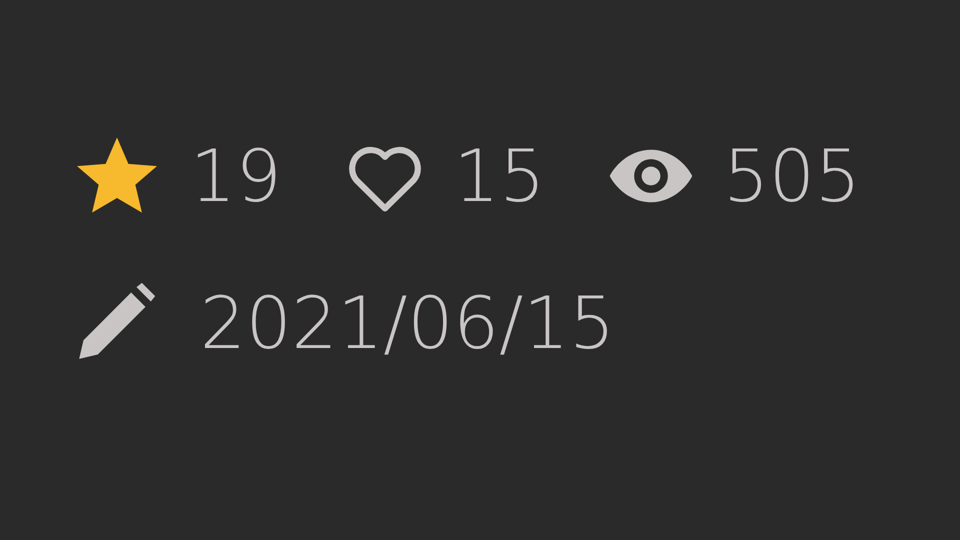  What do you see at coordinates (407, 323) in the screenshot?
I see `date-text: 2021/06/15` at bounding box center [407, 323].